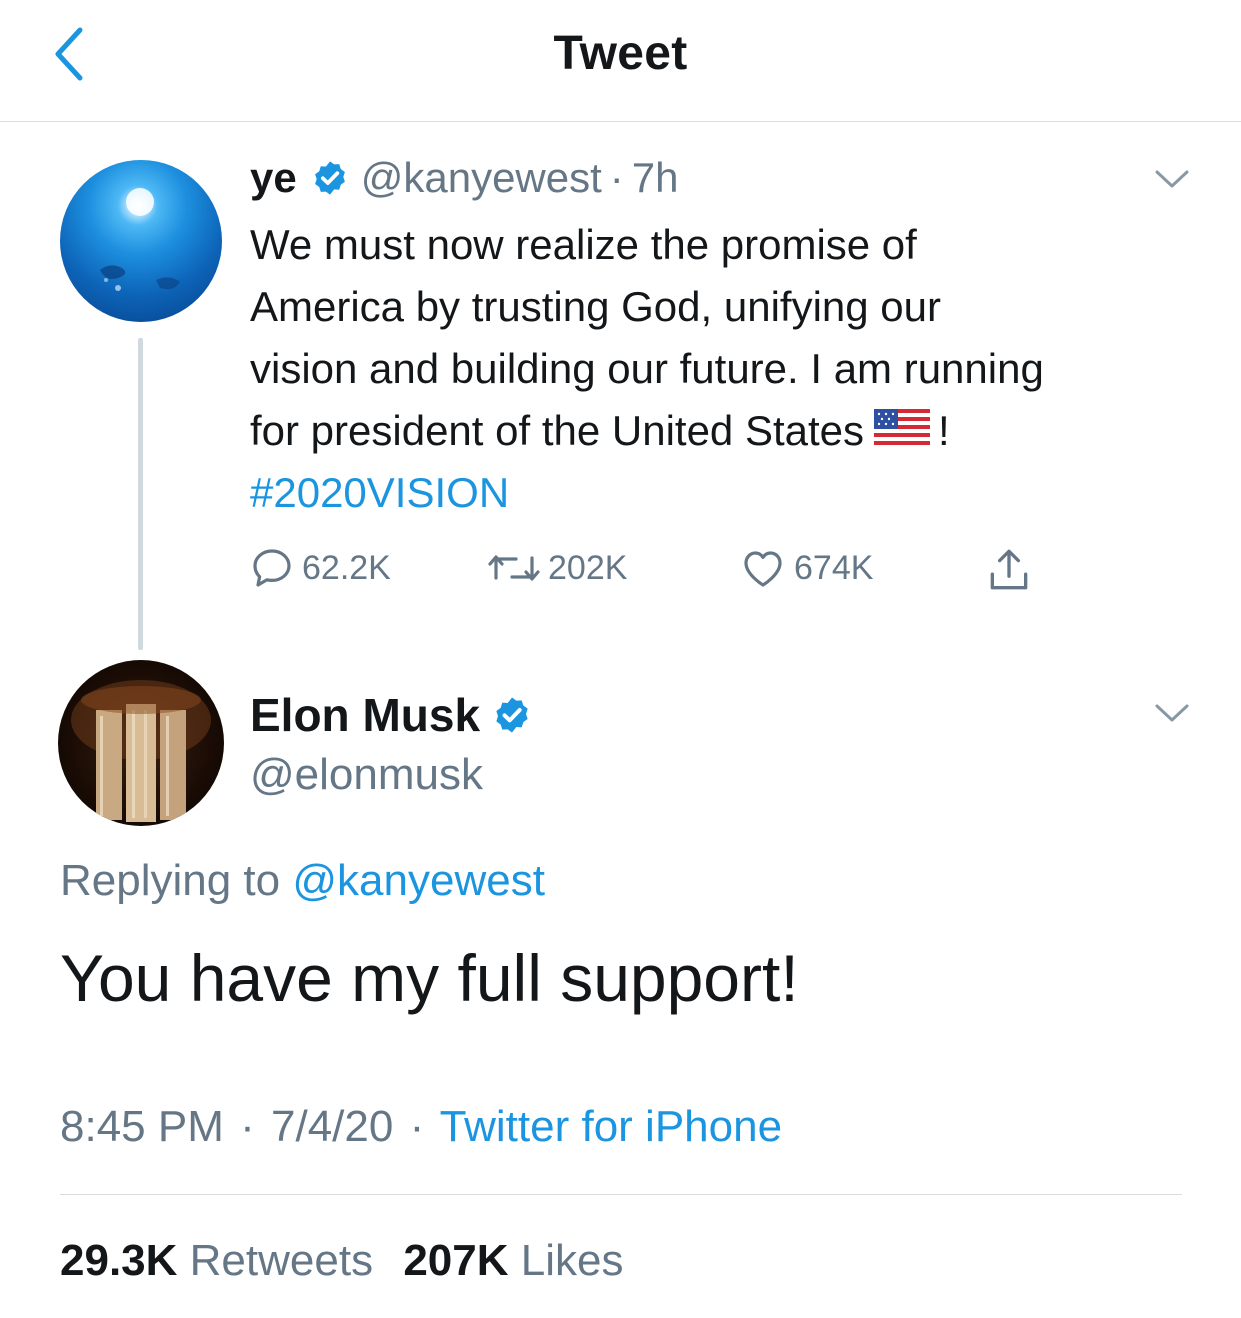 The image size is (1241, 1318). Describe the element at coordinates (620, 53) in the screenshot. I see `page-title: Tweet` at that location.